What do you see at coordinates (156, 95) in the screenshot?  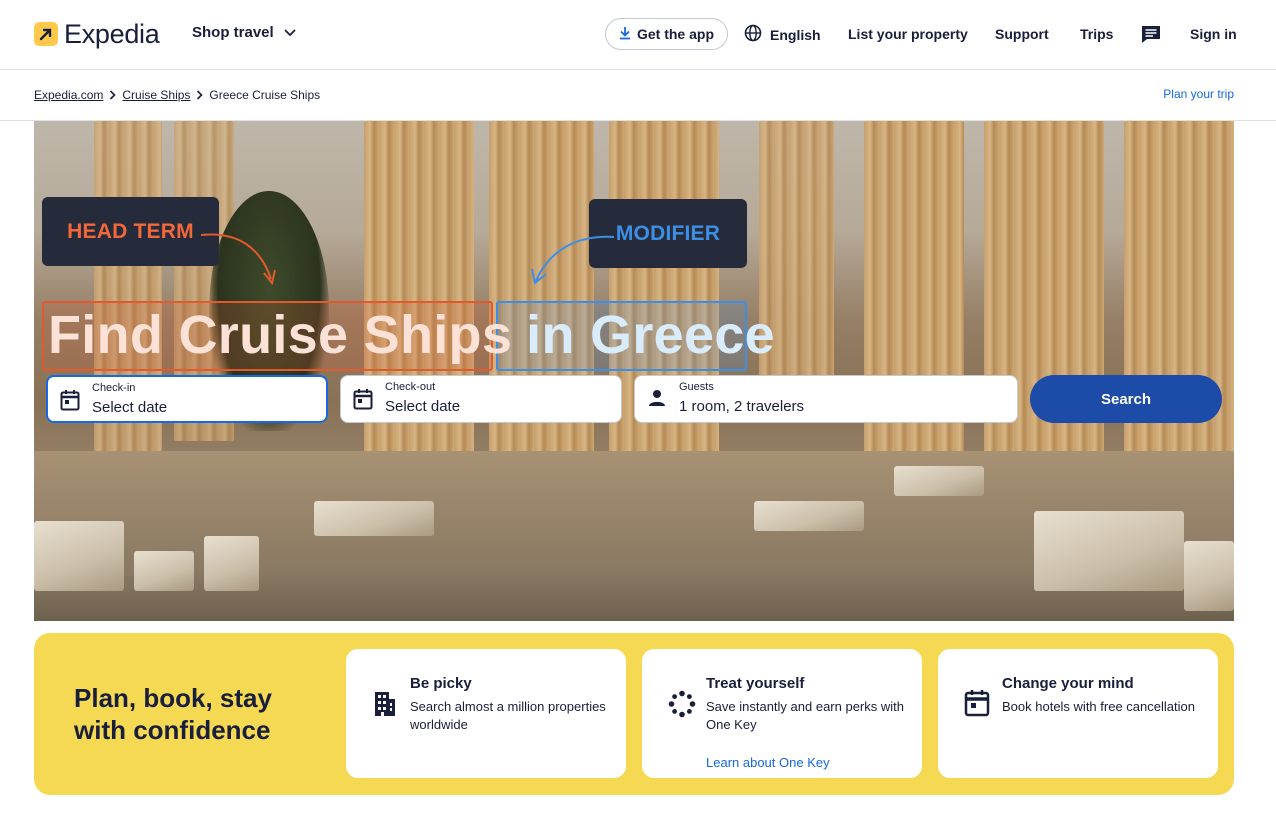 I see `breadcrumb-link-cruise-ships: Cruise Ships` at bounding box center [156, 95].